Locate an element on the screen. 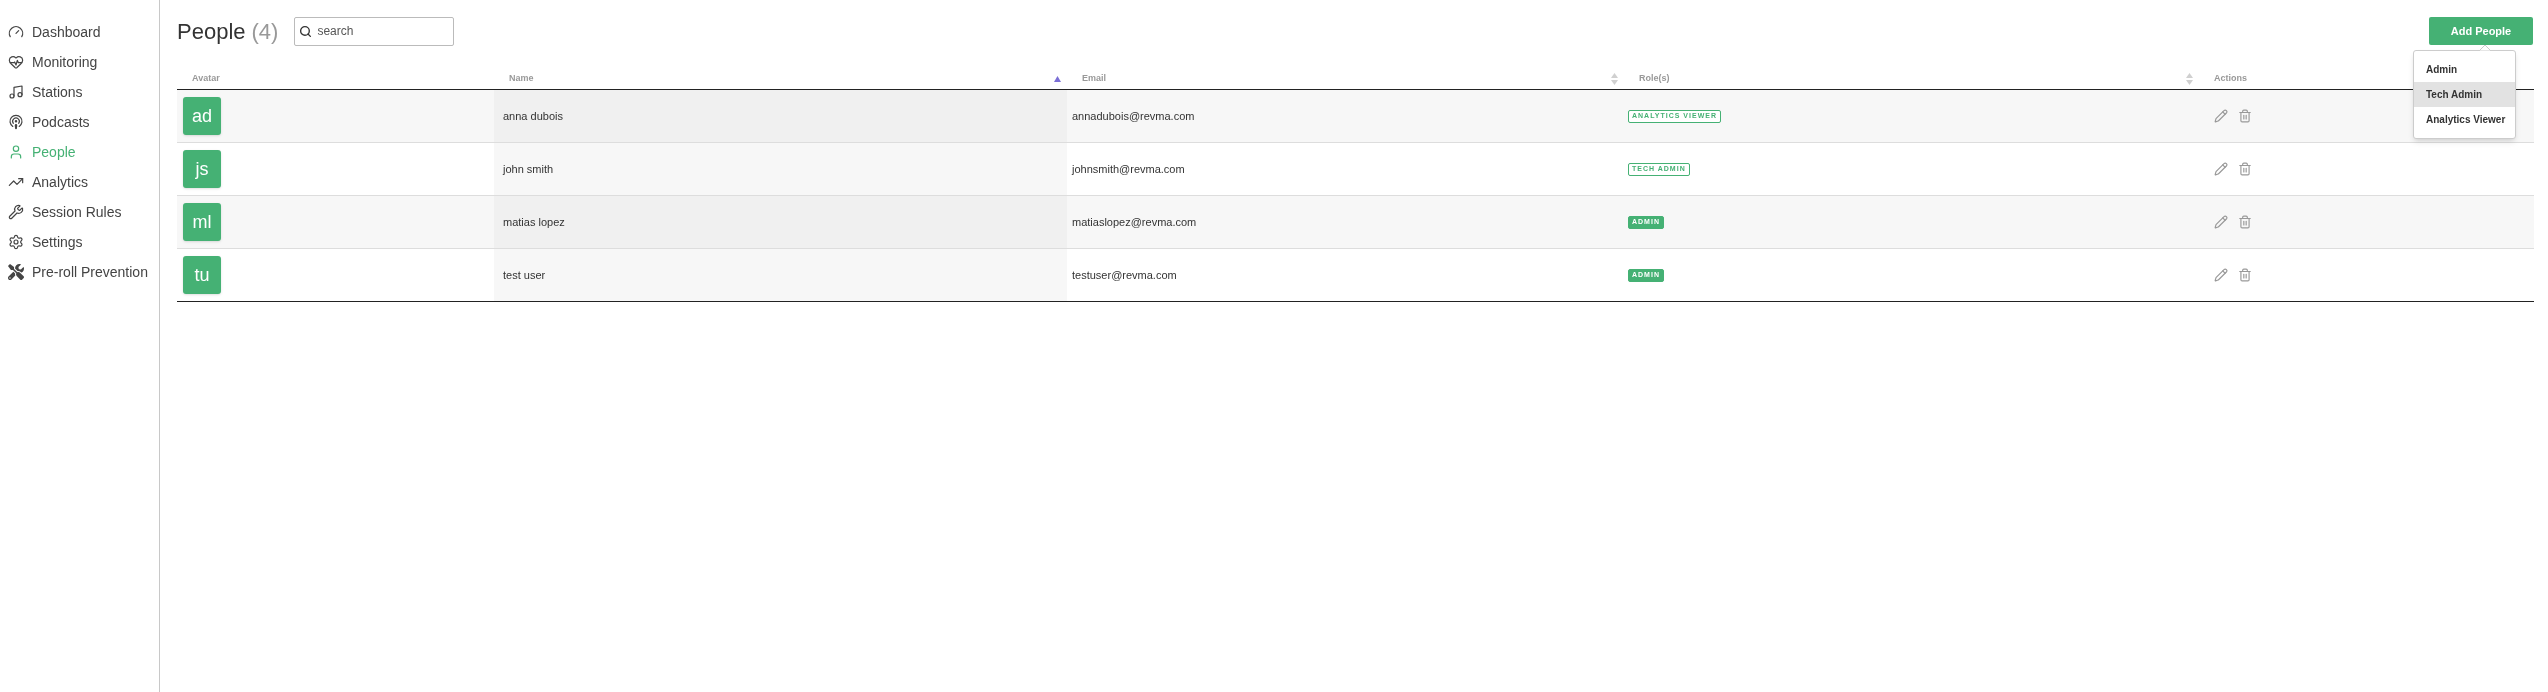  settings-icon is located at coordinates (16, 242).